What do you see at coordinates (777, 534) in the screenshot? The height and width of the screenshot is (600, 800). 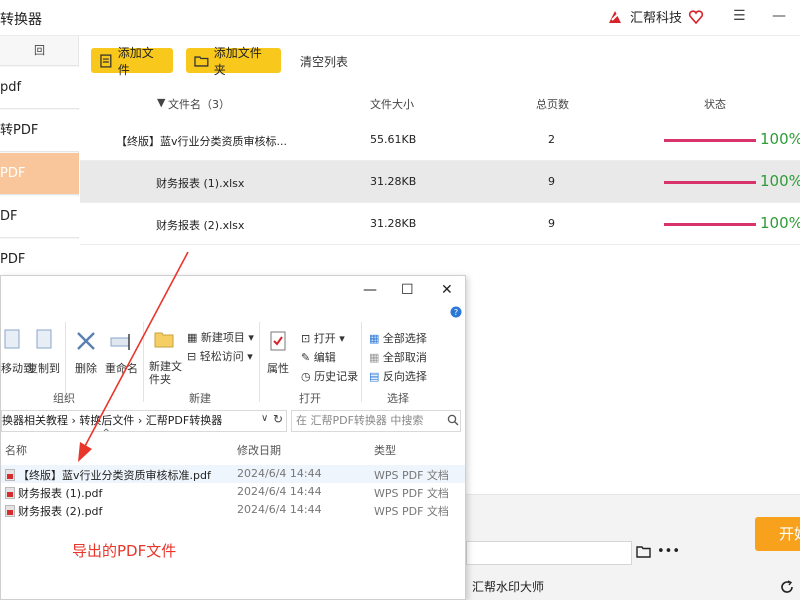 I see `start-button: 开始` at bounding box center [777, 534].